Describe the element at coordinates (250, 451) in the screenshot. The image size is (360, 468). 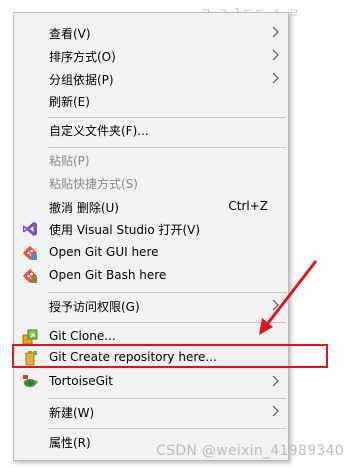
I see `watermark: CSDN @weixin_41989340` at that location.